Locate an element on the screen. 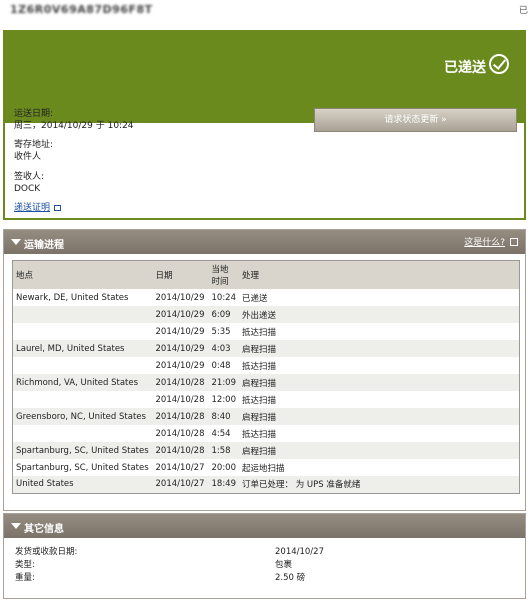 The image size is (531, 601). delivery-date: 运送日期: 周三，2014/10/29 于 10:24 is located at coordinates (74, 120).